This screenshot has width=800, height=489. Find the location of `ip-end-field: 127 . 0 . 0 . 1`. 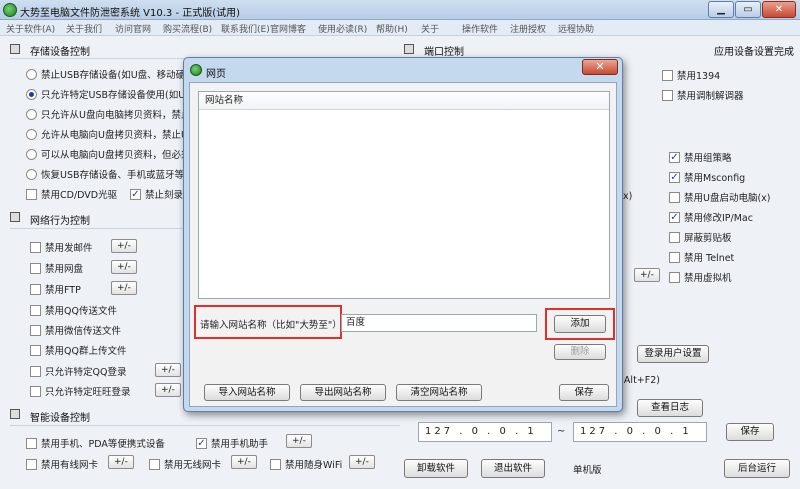

ip-end-field: 127 . 0 . 0 . 1 is located at coordinates (640, 432).